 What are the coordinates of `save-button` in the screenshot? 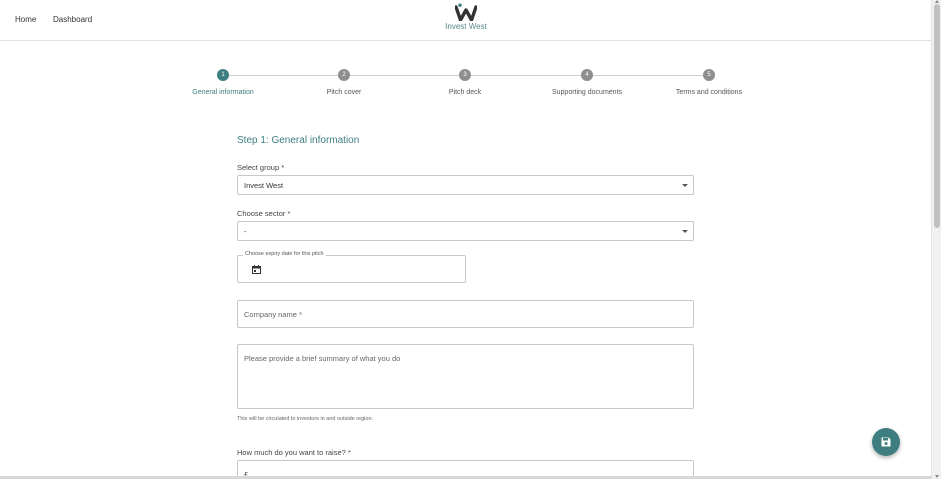 It's located at (886, 442).